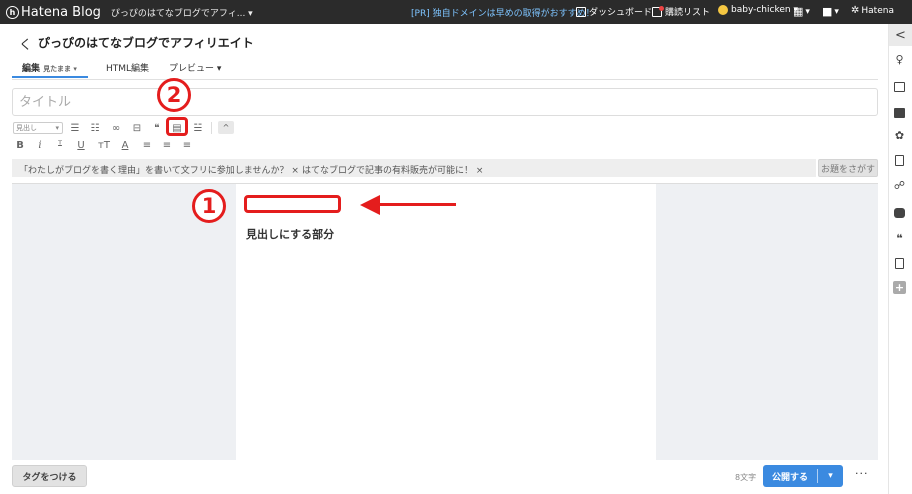 The height and width of the screenshot is (494, 912). Describe the element at coordinates (899, 263) in the screenshot. I see `clipboard-icon` at that location.